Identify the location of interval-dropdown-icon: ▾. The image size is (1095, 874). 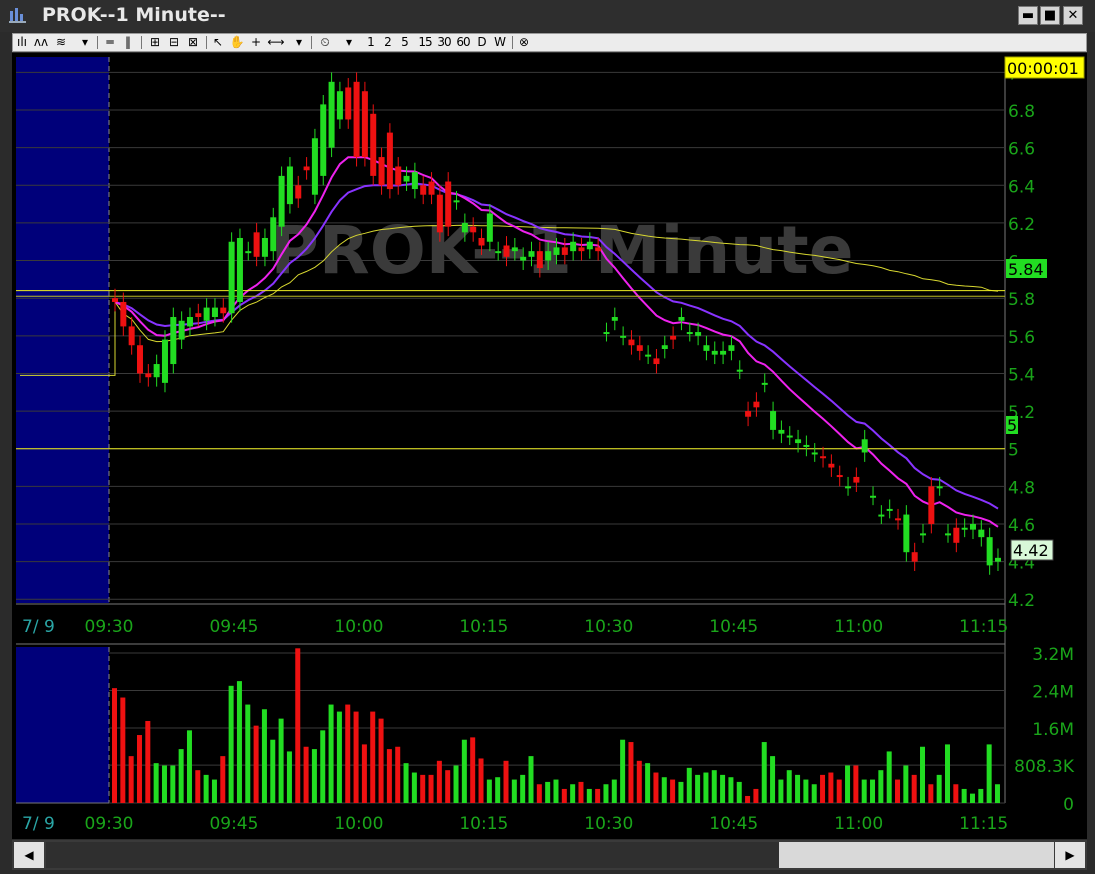
(349, 42).